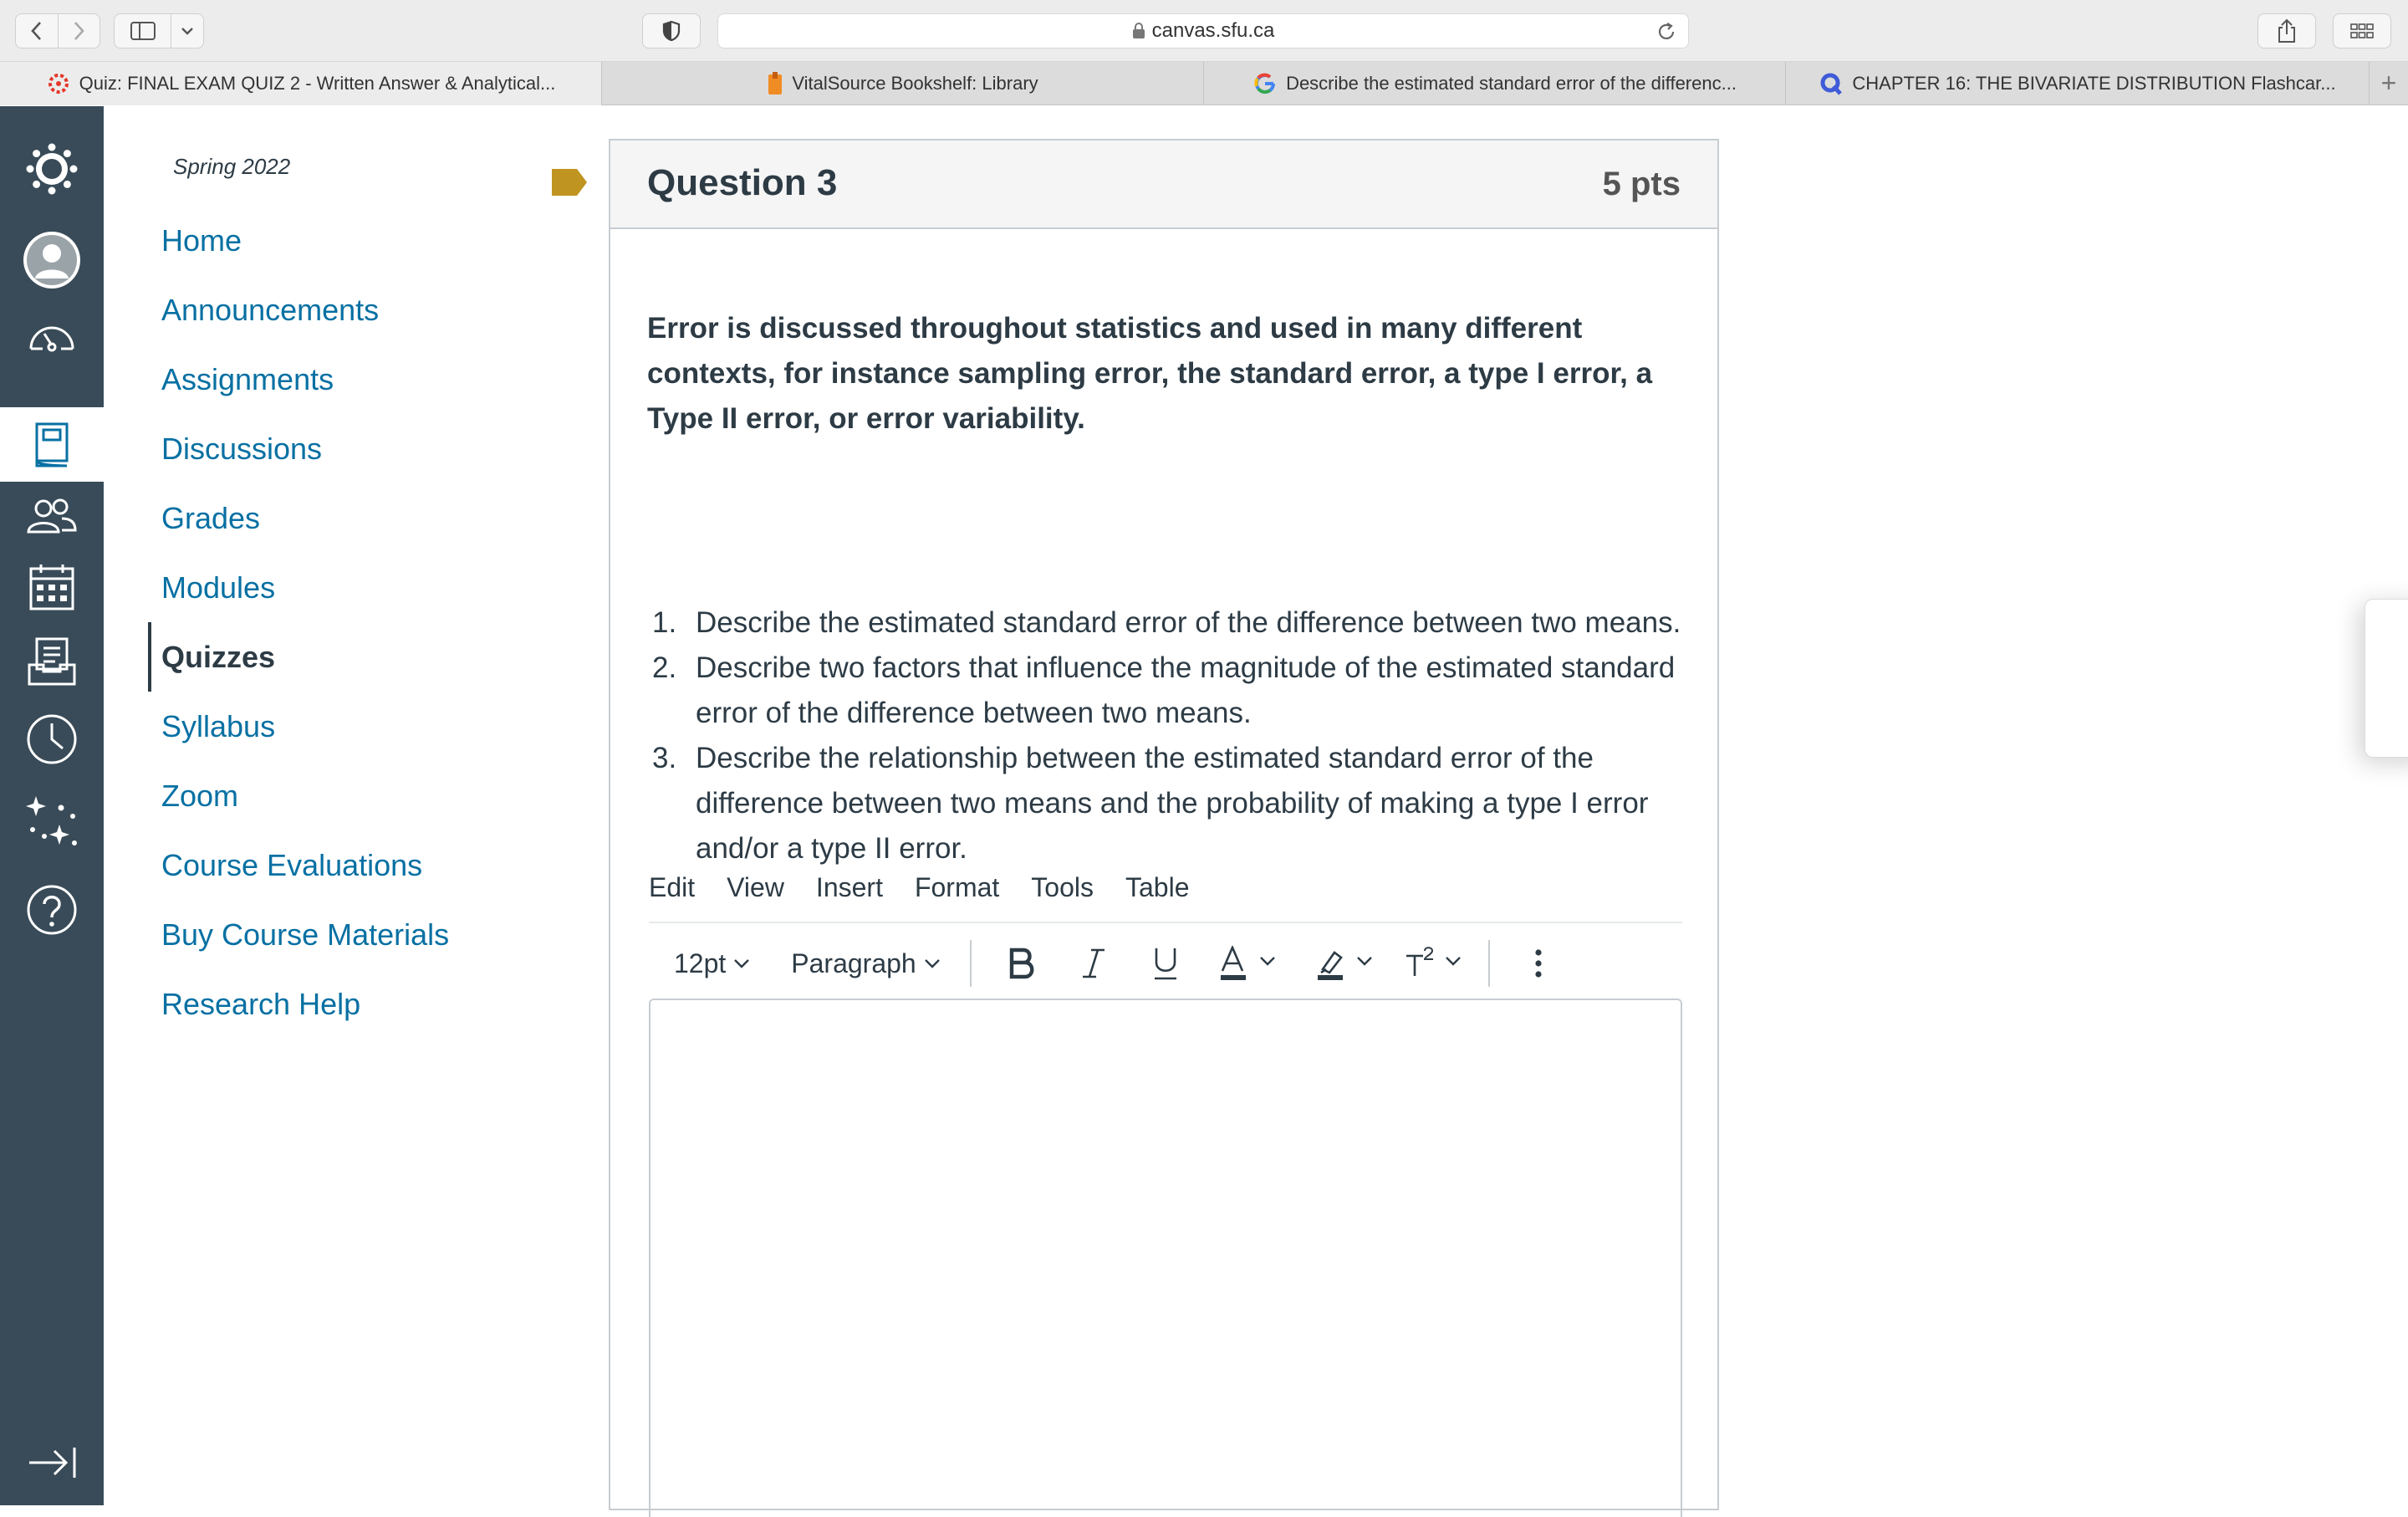 This screenshot has height=1517, width=2408. I want to click on question-header: Question 3 5 pts, so click(1164, 184).